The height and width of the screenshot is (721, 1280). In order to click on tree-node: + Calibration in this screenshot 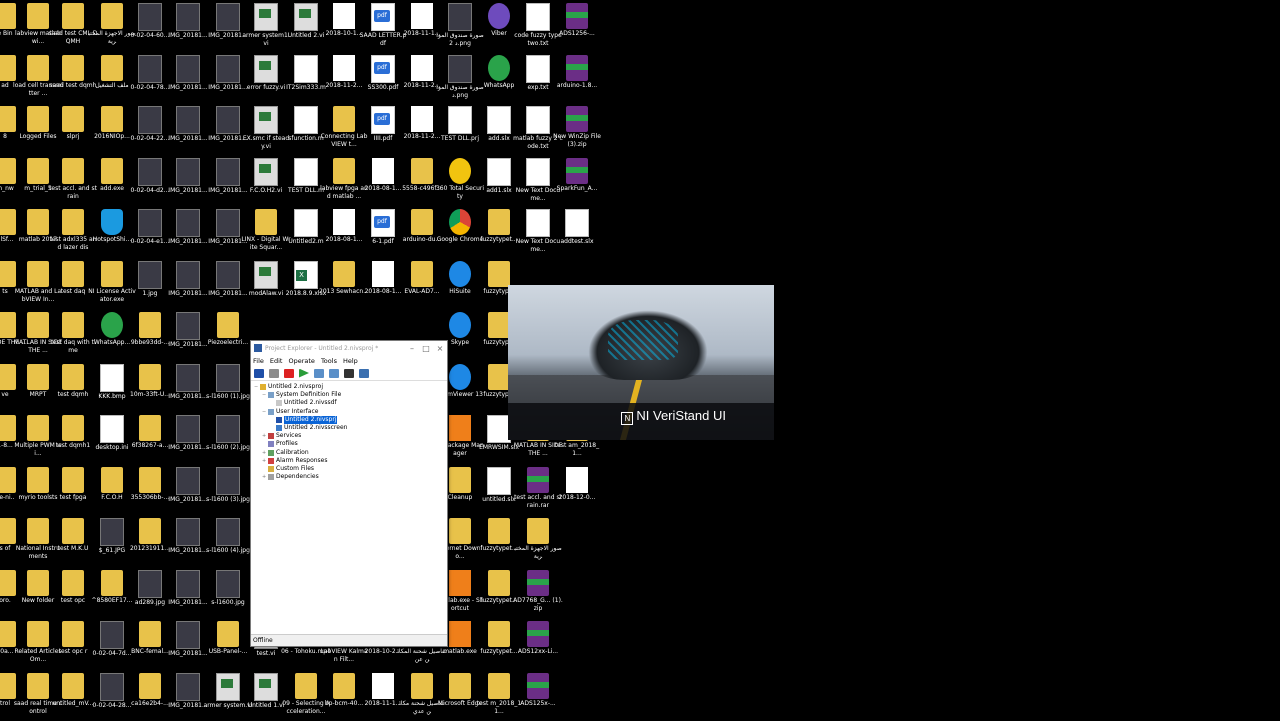, I will do `click(349, 453)`.